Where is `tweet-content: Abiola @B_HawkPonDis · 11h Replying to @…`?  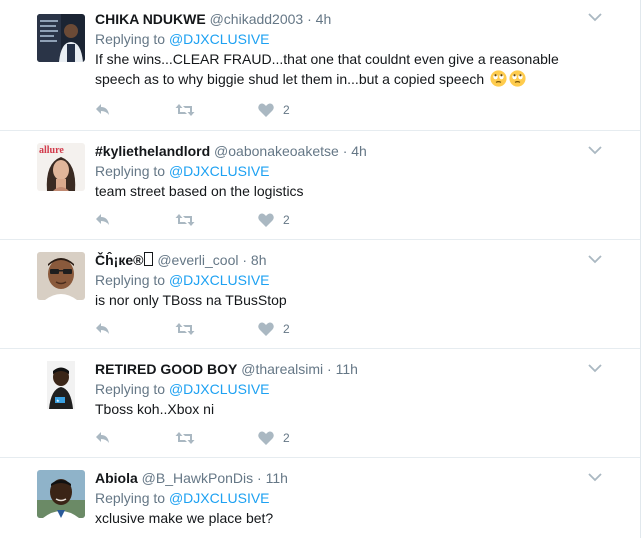
tweet-content: Abiola @B_HawkPonDis · 11h Replying to @… is located at coordinates (347, 498).